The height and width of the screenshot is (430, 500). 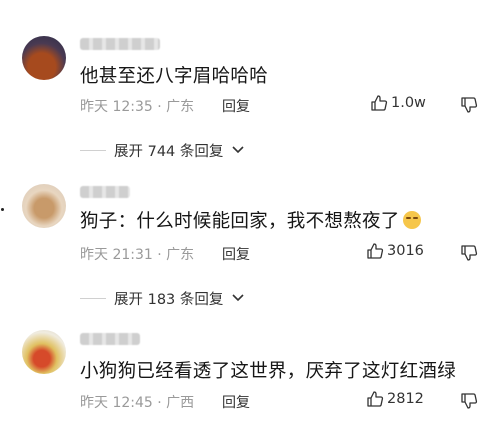 I want to click on expand-replies-label: 展开 744 条回复, so click(x=169, y=152).